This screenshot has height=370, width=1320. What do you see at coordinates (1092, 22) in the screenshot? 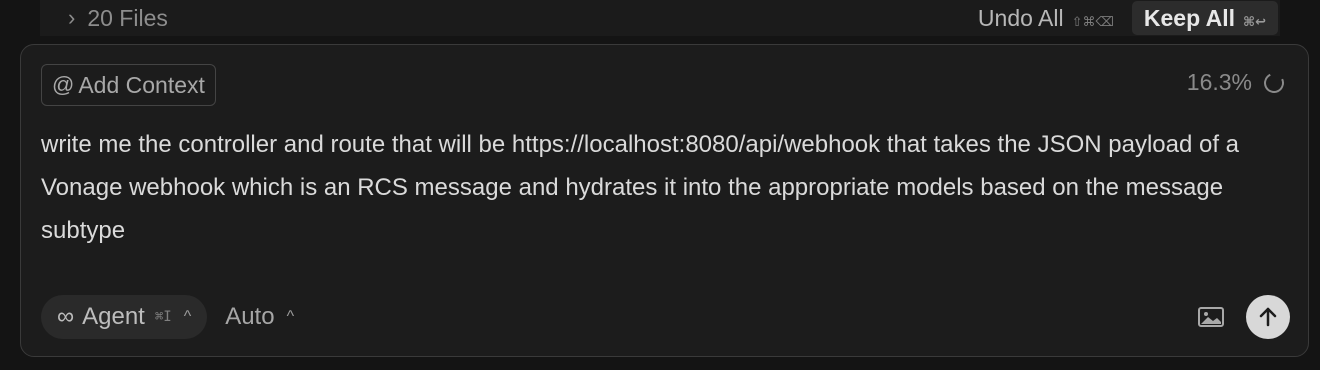
I see `undo-all-shortcut: ⇧⌘⌫` at bounding box center [1092, 22].